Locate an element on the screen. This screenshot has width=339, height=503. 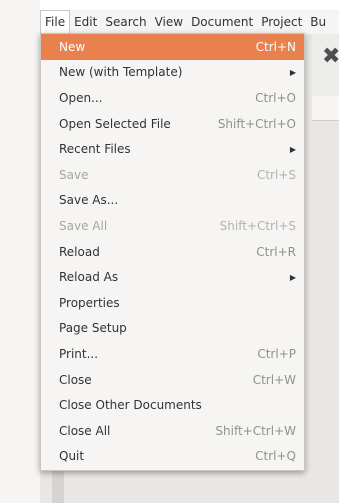
menu-item-new-with-template: New (with Template) ▶ is located at coordinates (172, 73).